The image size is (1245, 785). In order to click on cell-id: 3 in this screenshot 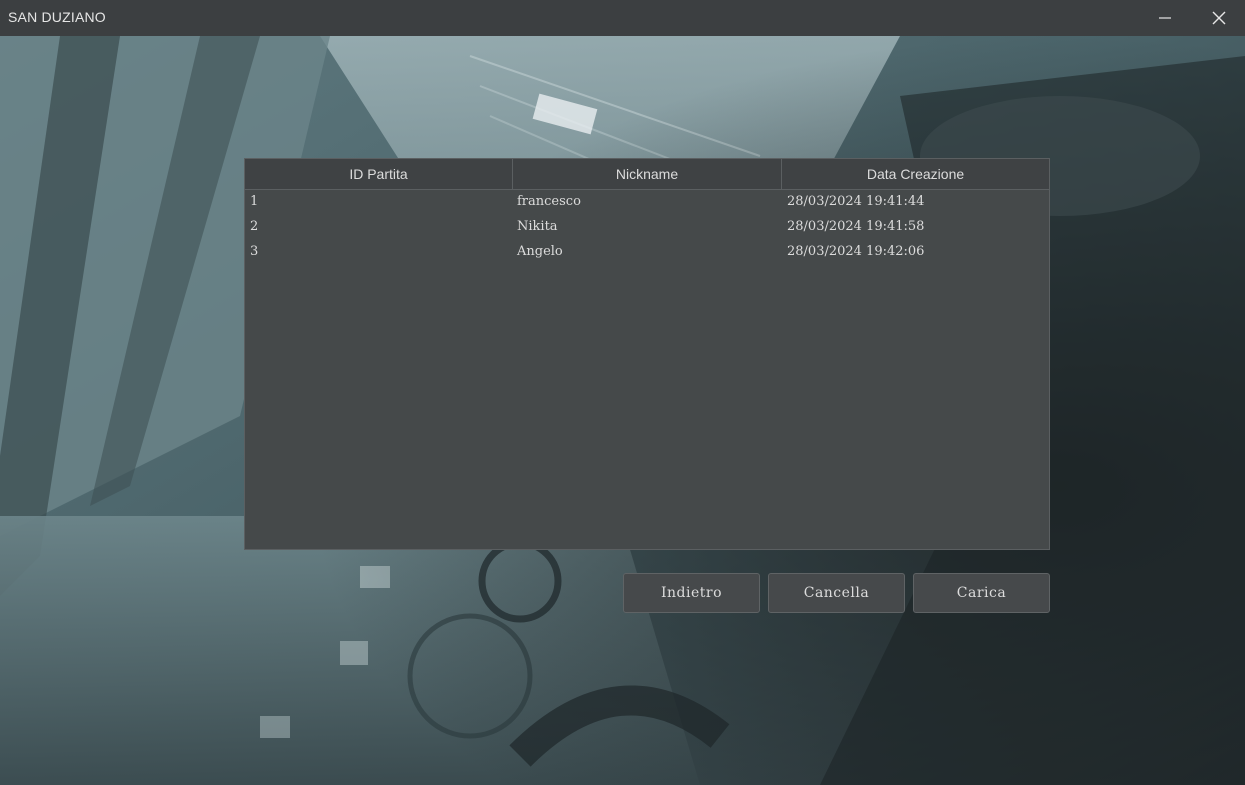, I will do `click(254, 251)`.